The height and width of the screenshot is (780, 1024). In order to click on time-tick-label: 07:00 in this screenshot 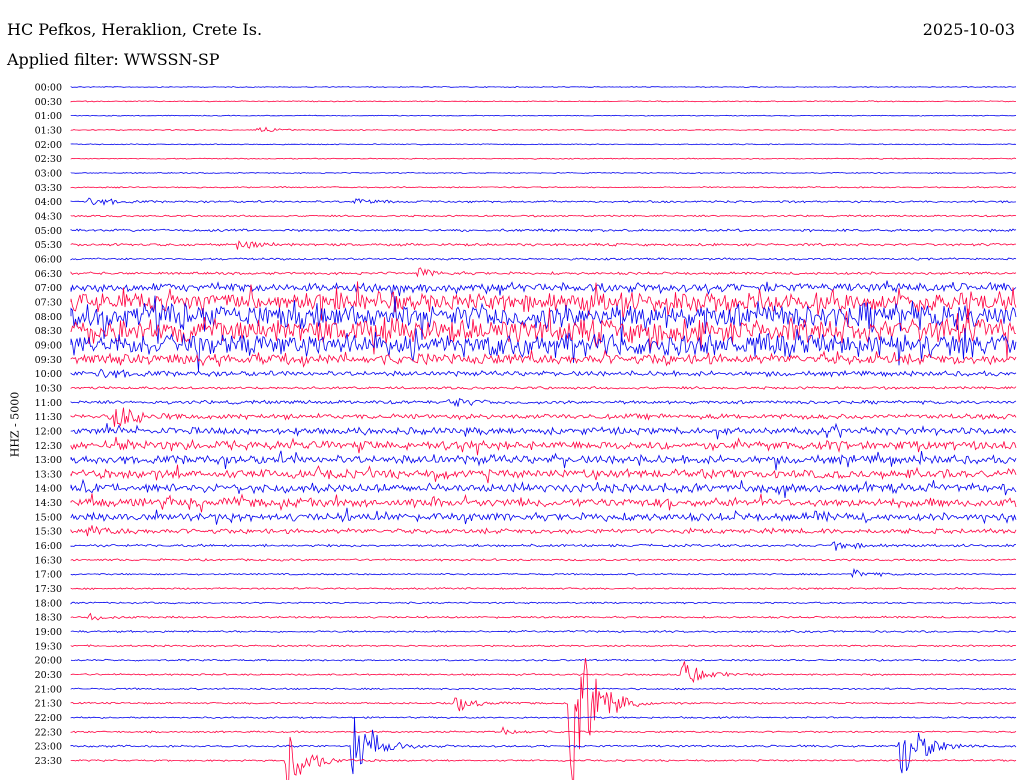, I will do `click(48, 288)`.